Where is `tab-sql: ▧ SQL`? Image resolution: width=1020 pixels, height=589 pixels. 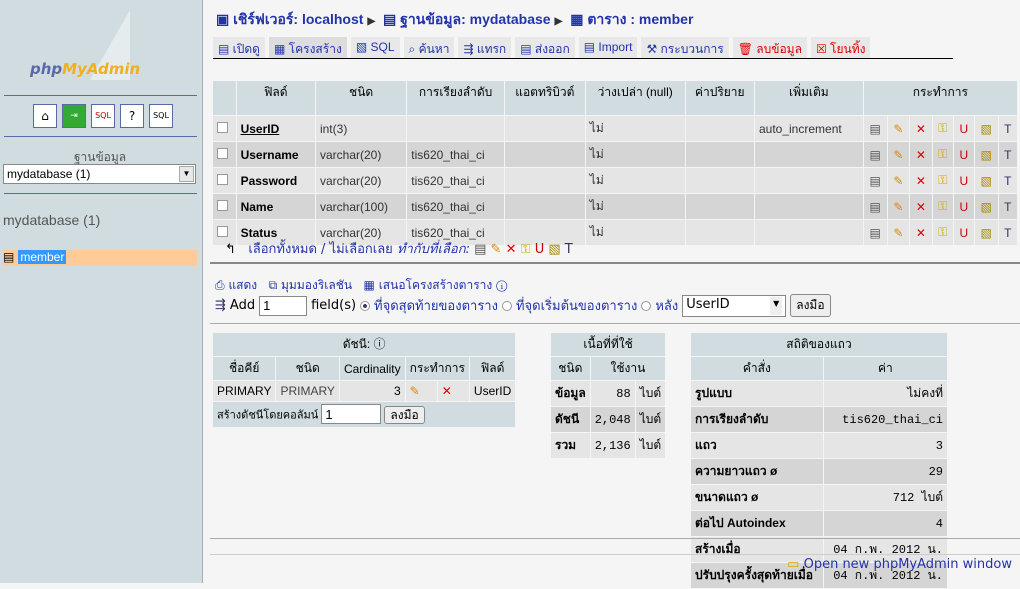 tab-sql: ▧ SQL is located at coordinates (375, 47).